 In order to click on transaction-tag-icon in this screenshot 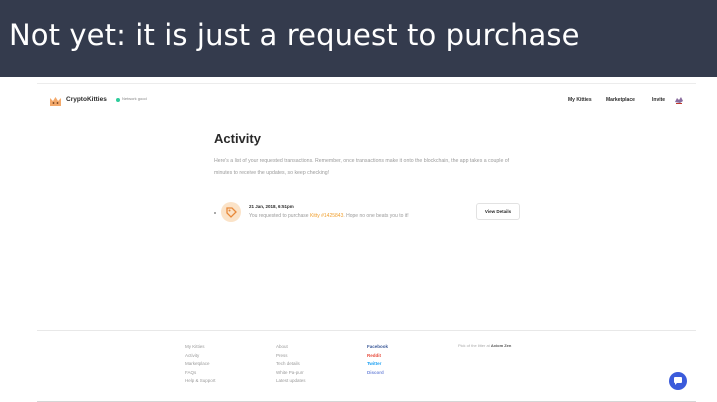, I will do `click(231, 212)`.